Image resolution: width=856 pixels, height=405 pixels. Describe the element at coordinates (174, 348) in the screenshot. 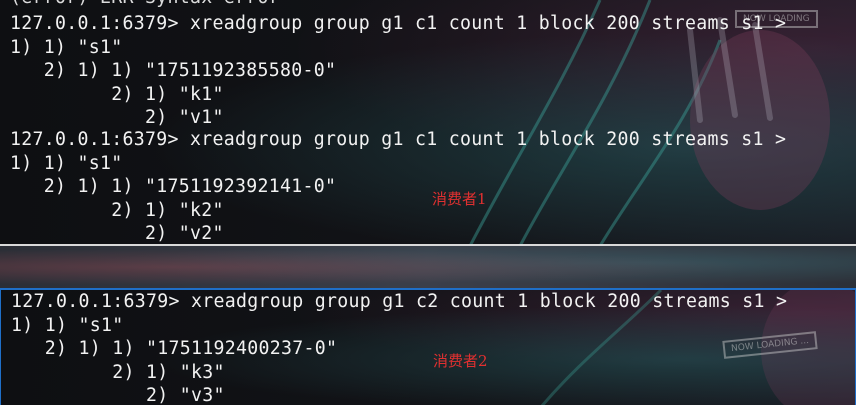

I see `output-line: 2) 1) 1) "1751192400237-0"` at that location.